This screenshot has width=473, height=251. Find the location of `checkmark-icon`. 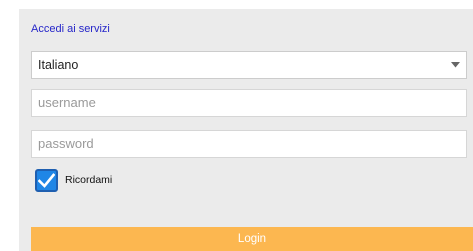

checkmark-icon is located at coordinates (46, 180).